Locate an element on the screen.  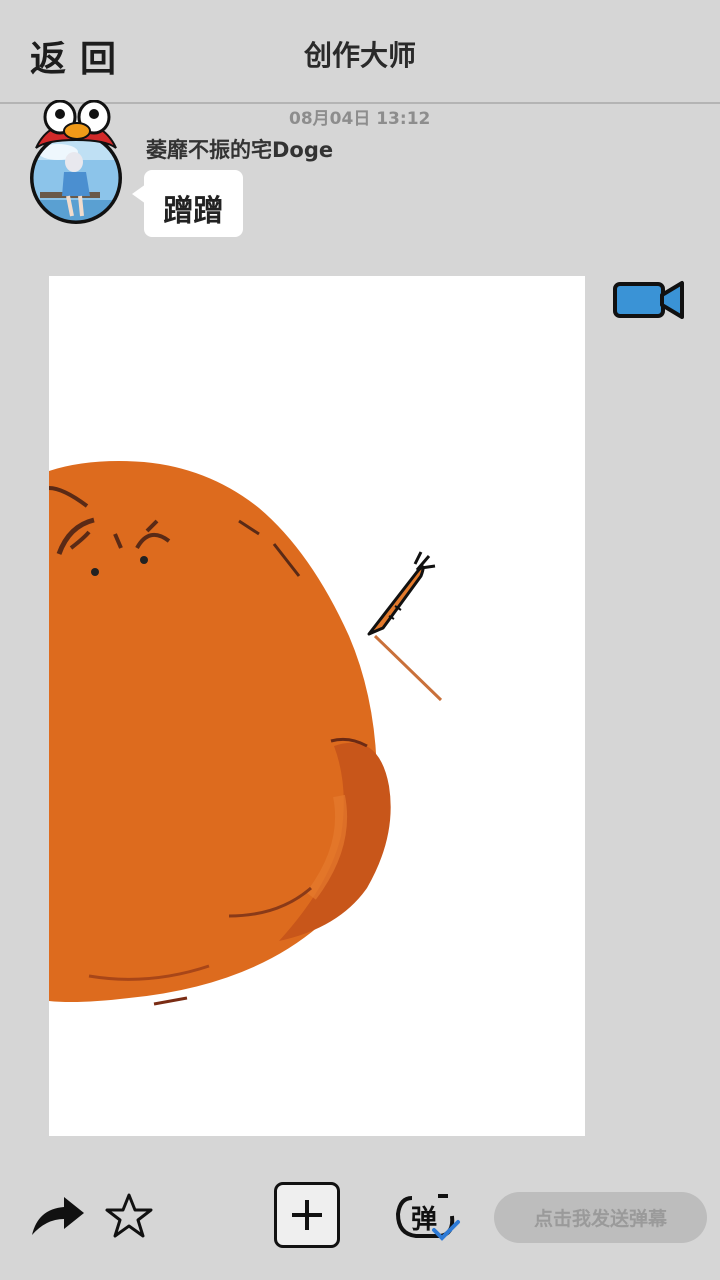
left-eye is located at coordinates (95, 572).